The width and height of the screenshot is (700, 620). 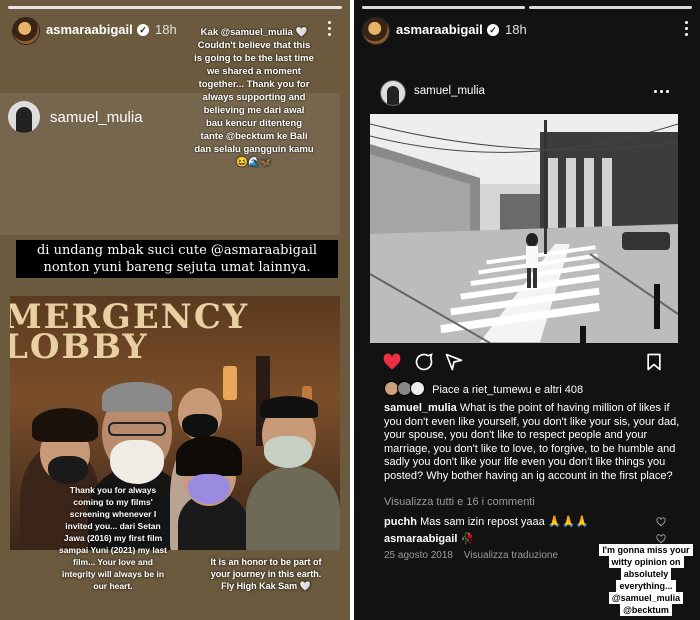 I want to click on post-meta: 25 agosto 2018 Visualizza traduzione, so click(x=475, y=555).